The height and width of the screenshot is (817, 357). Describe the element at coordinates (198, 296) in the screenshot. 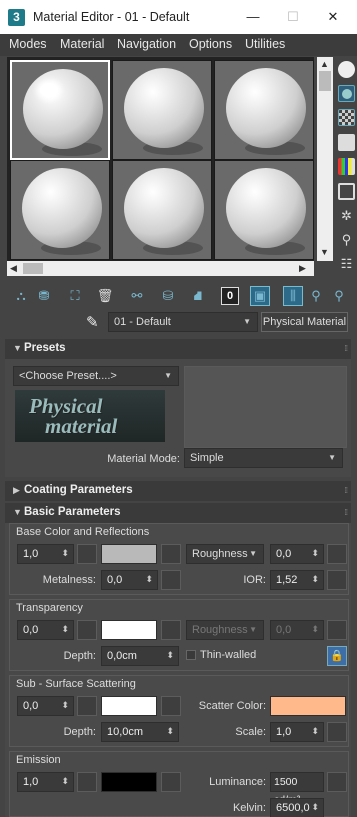

I see `material-id-icon: ⛘` at that location.